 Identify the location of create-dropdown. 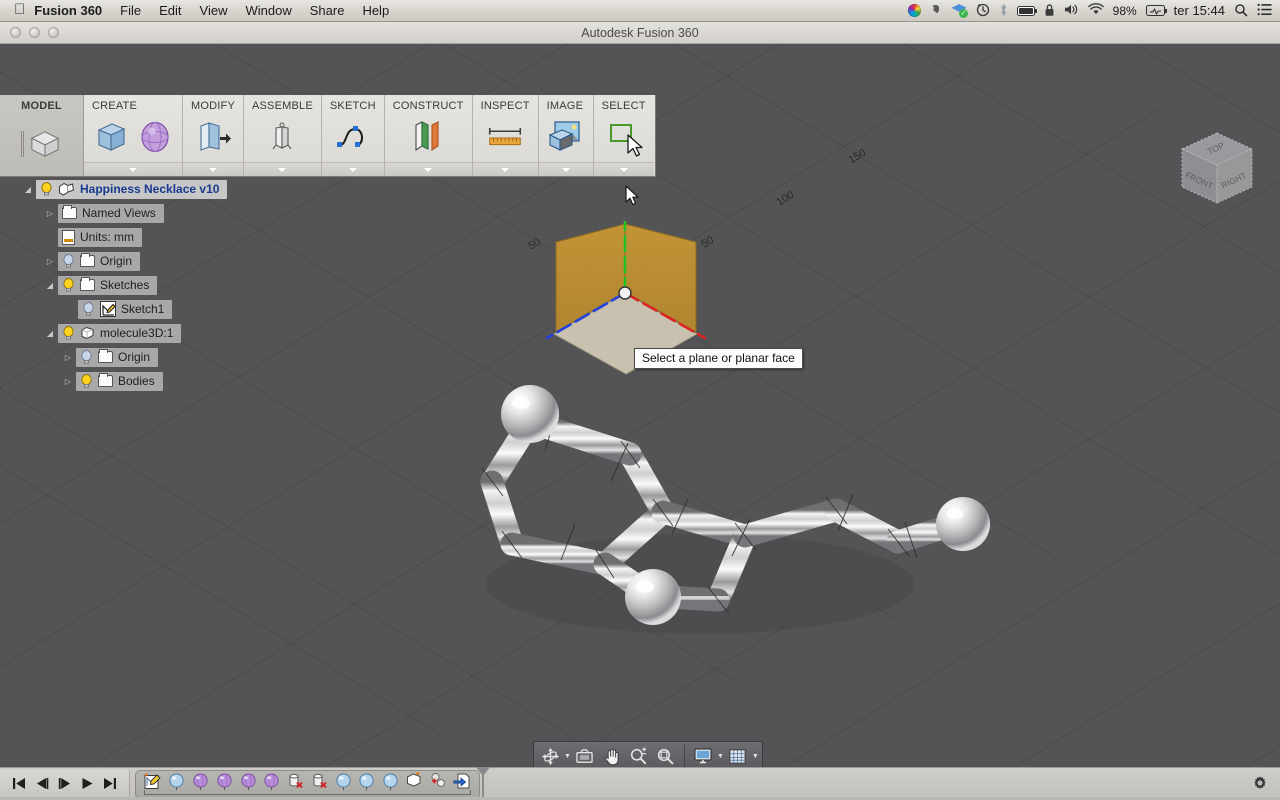
(133, 169).